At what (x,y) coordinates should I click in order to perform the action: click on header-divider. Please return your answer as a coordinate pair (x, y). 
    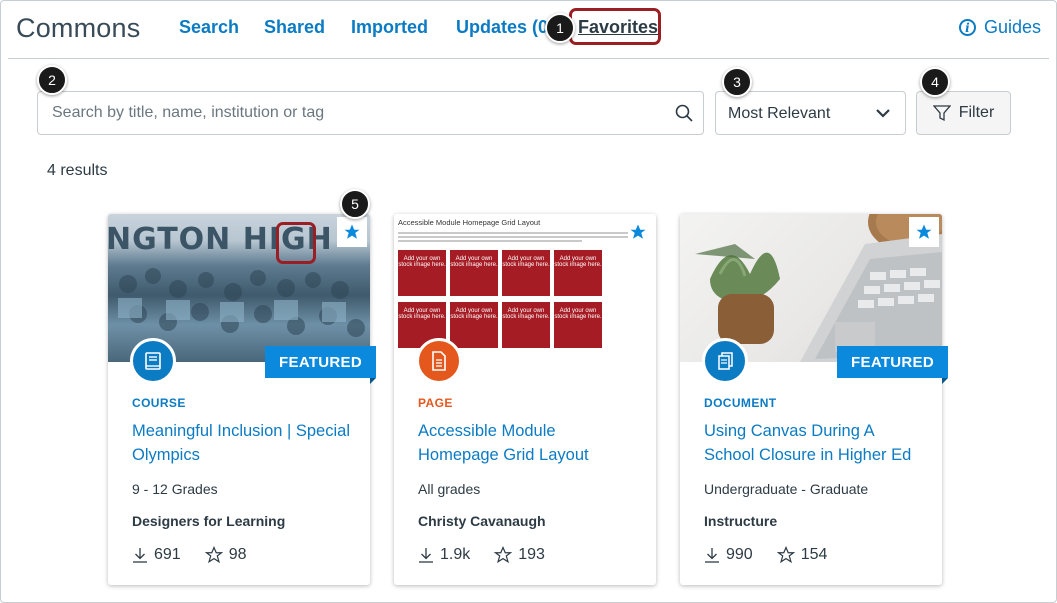
    Looking at the image, I should click on (528, 58).